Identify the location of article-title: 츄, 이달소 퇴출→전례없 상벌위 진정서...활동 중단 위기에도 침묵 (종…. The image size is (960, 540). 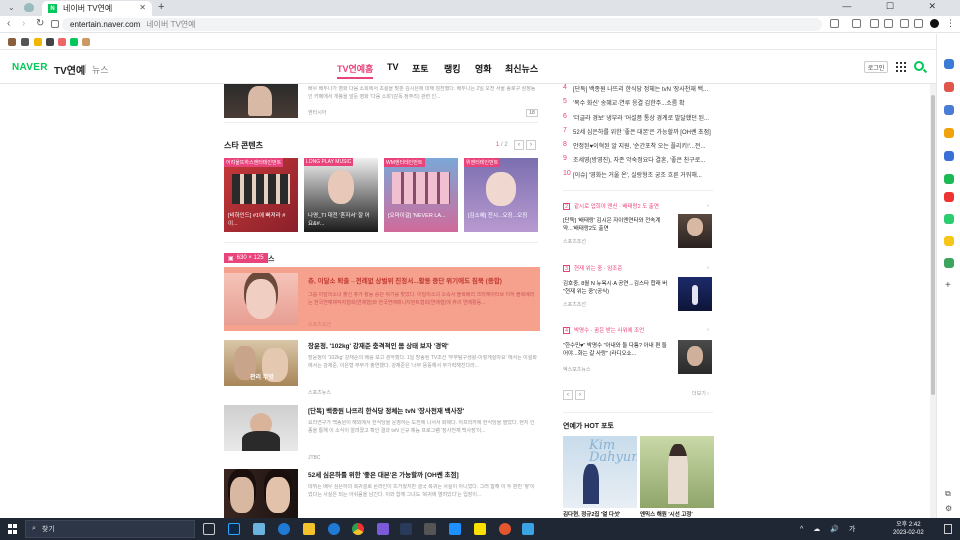
(423, 281).